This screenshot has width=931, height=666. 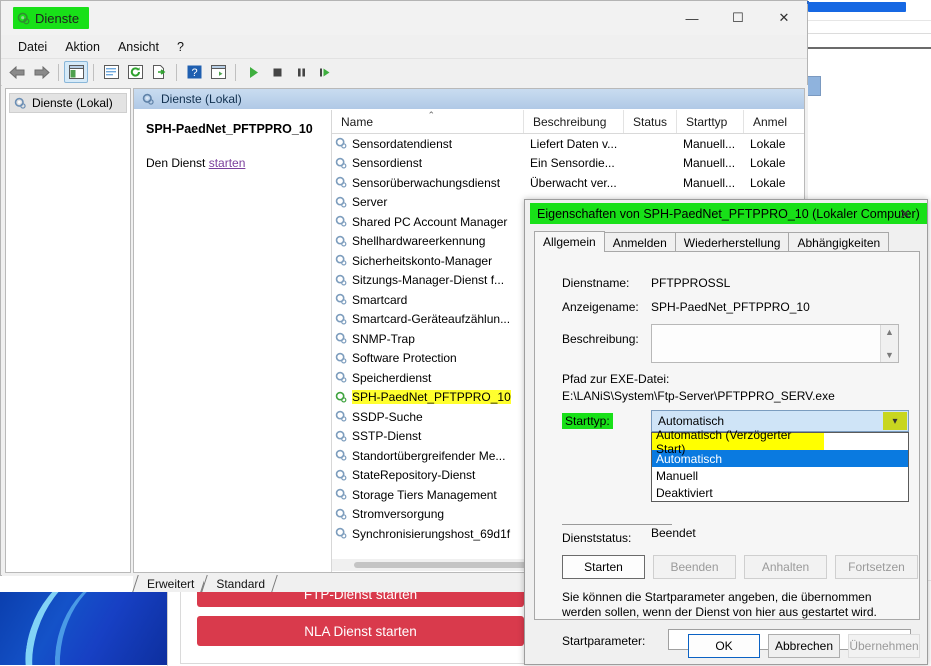 What do you see at coordinates (301, 72) in the screenshot?
I see `pause-service-icon` at bounding box center [301, 72].